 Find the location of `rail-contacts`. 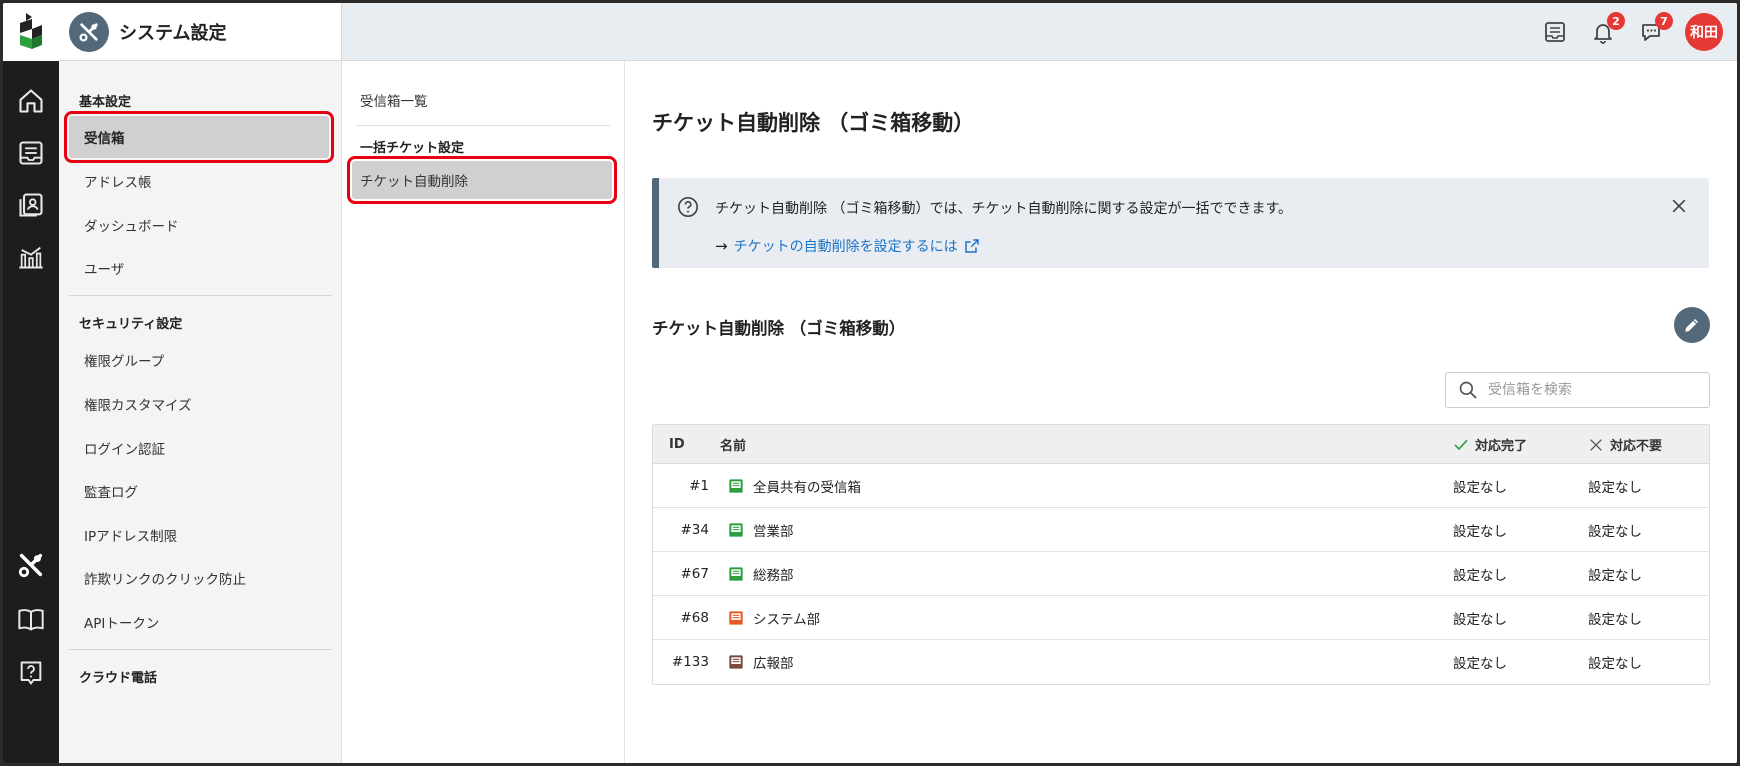

rail-contacts is located at coordinates (31, 205).